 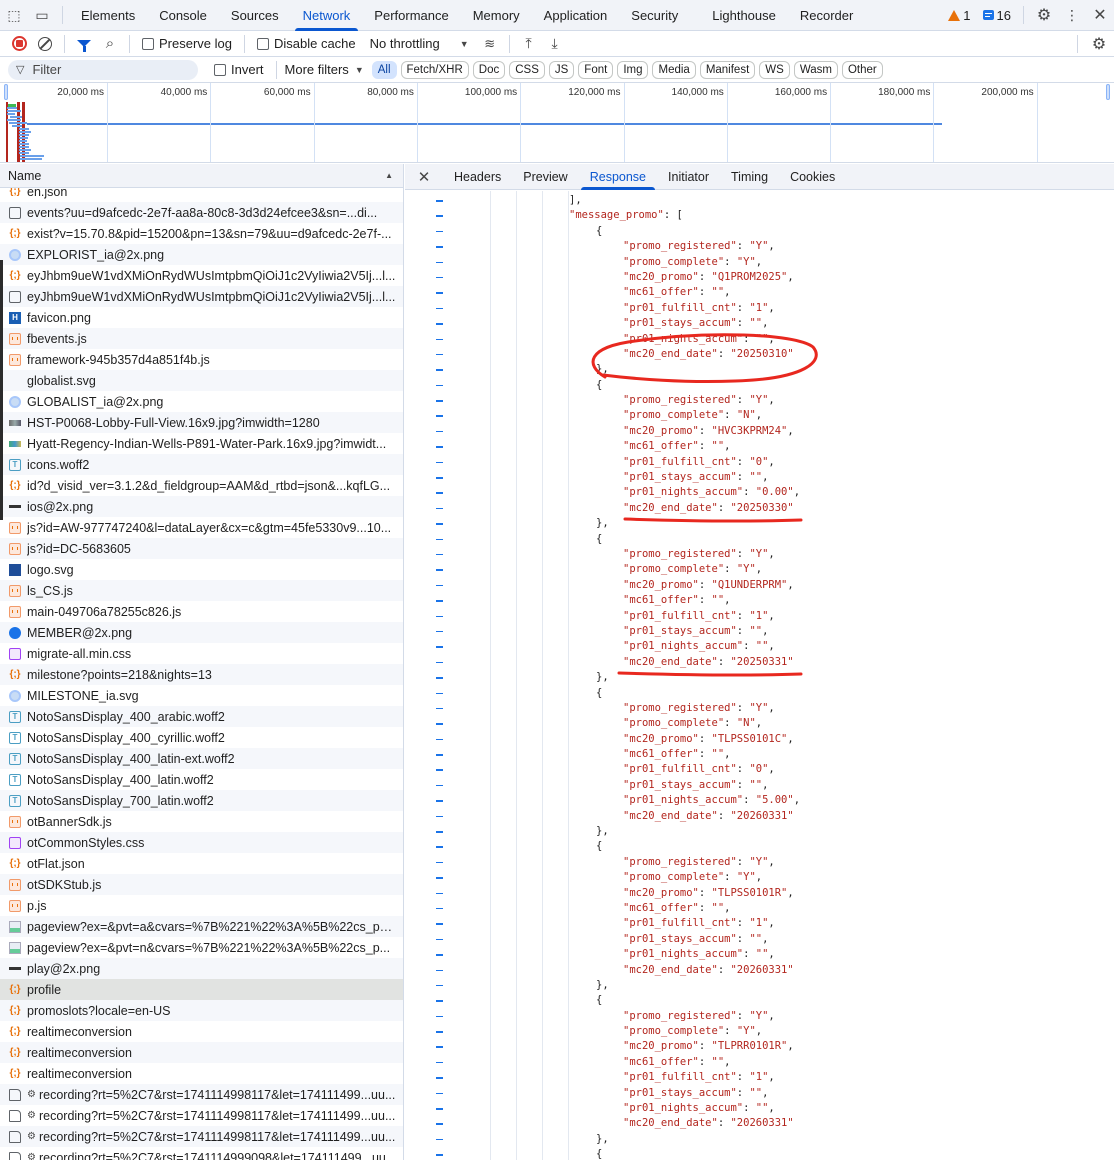 I want to click on filter-chip-font: Font, so click(x=596, y=69).